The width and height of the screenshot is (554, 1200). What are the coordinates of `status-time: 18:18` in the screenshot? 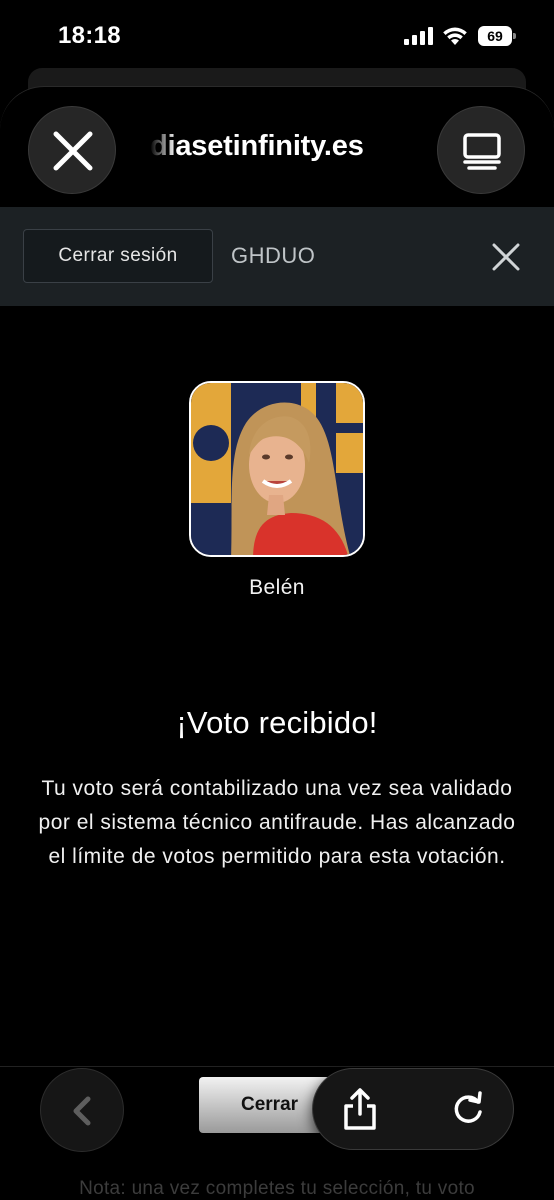 It's located at (89, 35).